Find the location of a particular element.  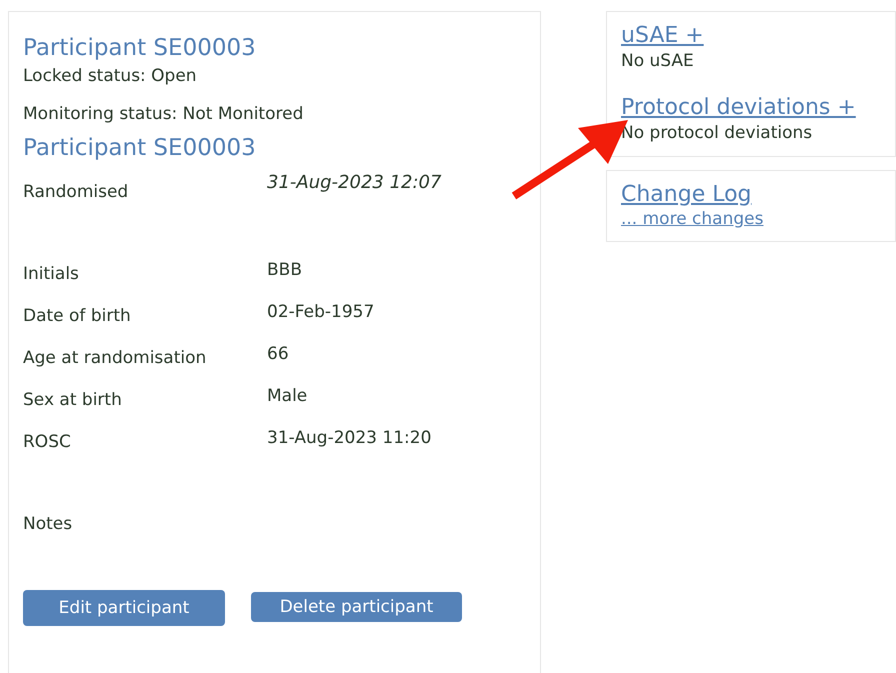

participant-title: Participant SE00003 is located at coordinates (140, 48).